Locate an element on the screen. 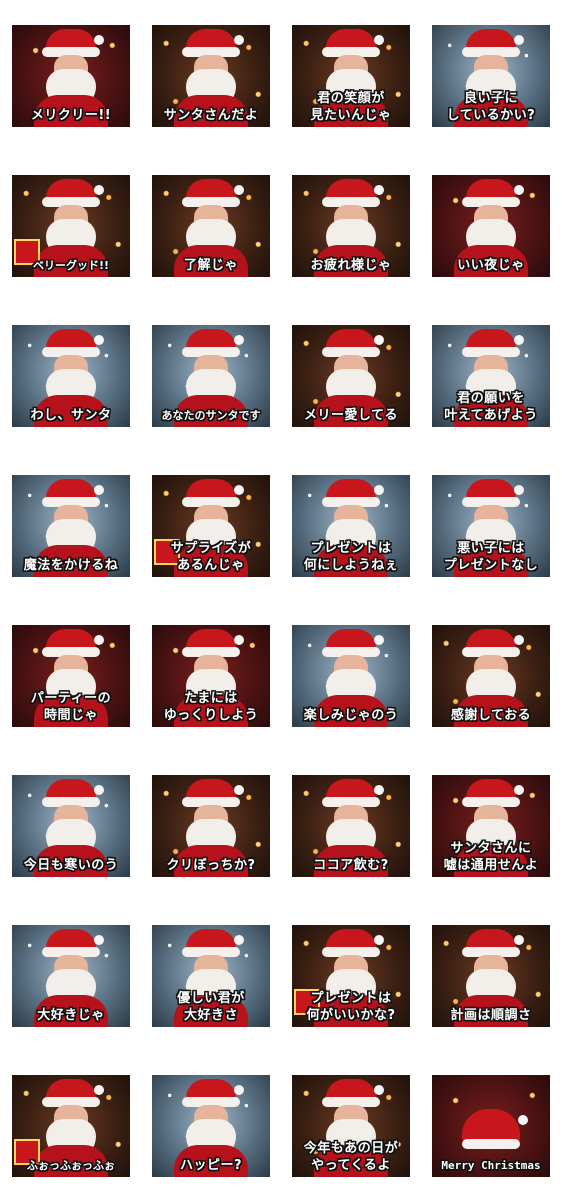 This screenshot has height=1200, width=562. sticker-caption: 今年もあの日が やってくるよ is located at coordinates (351, 1157).